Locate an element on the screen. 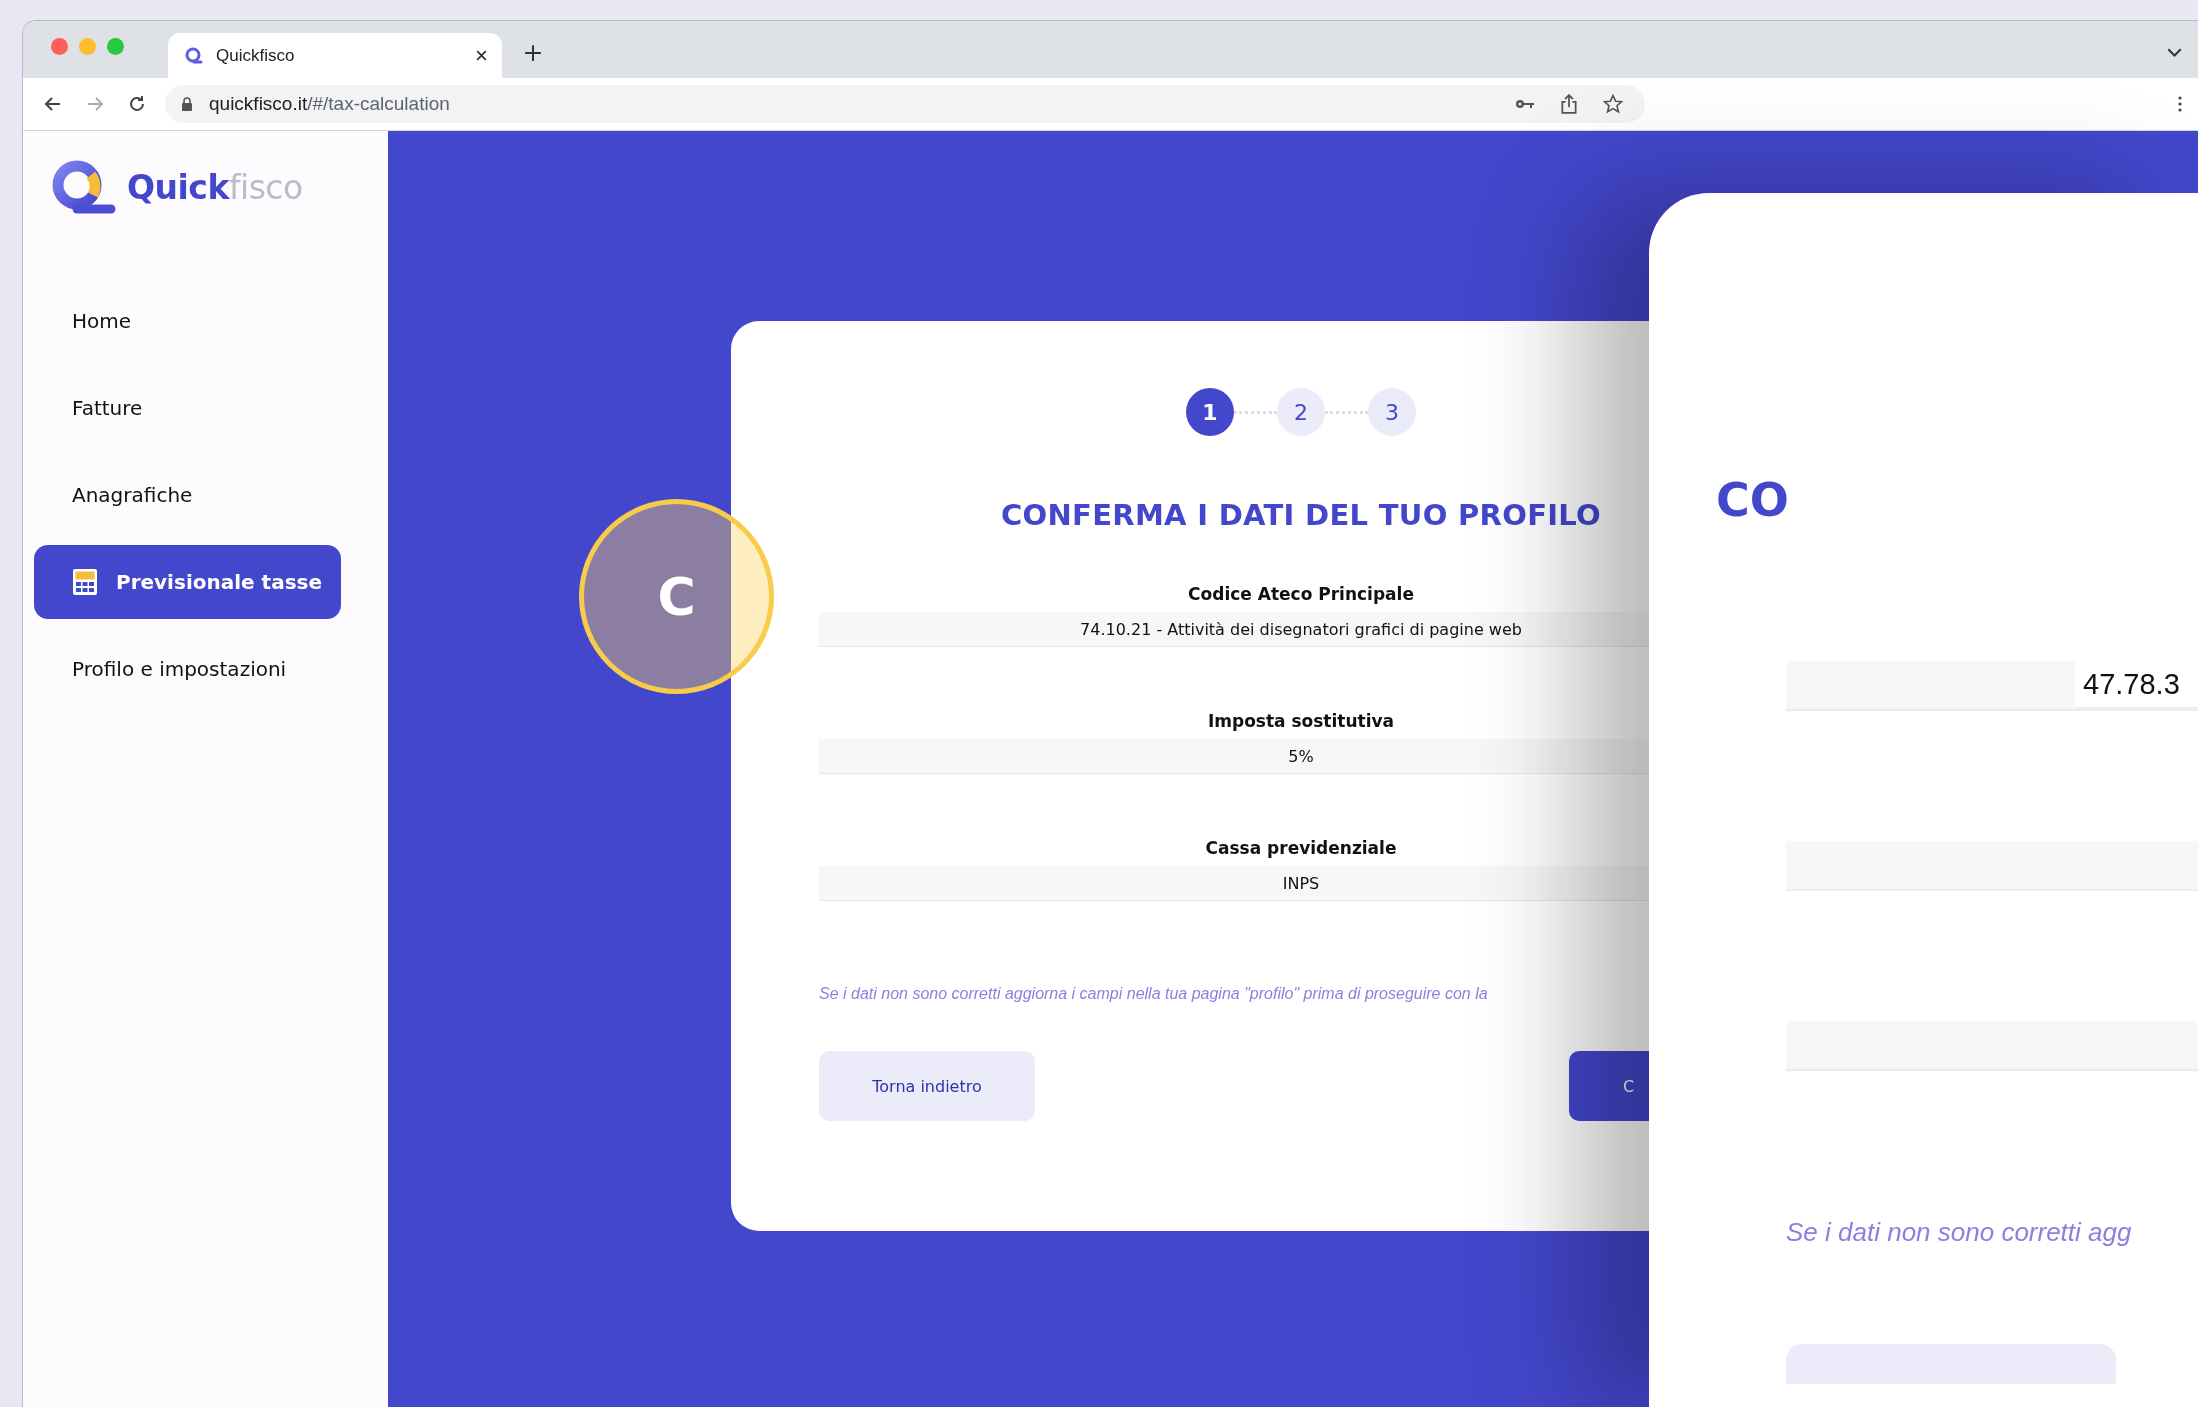  nav-item: Previsionale tasse is located at coordinates (187, 582).